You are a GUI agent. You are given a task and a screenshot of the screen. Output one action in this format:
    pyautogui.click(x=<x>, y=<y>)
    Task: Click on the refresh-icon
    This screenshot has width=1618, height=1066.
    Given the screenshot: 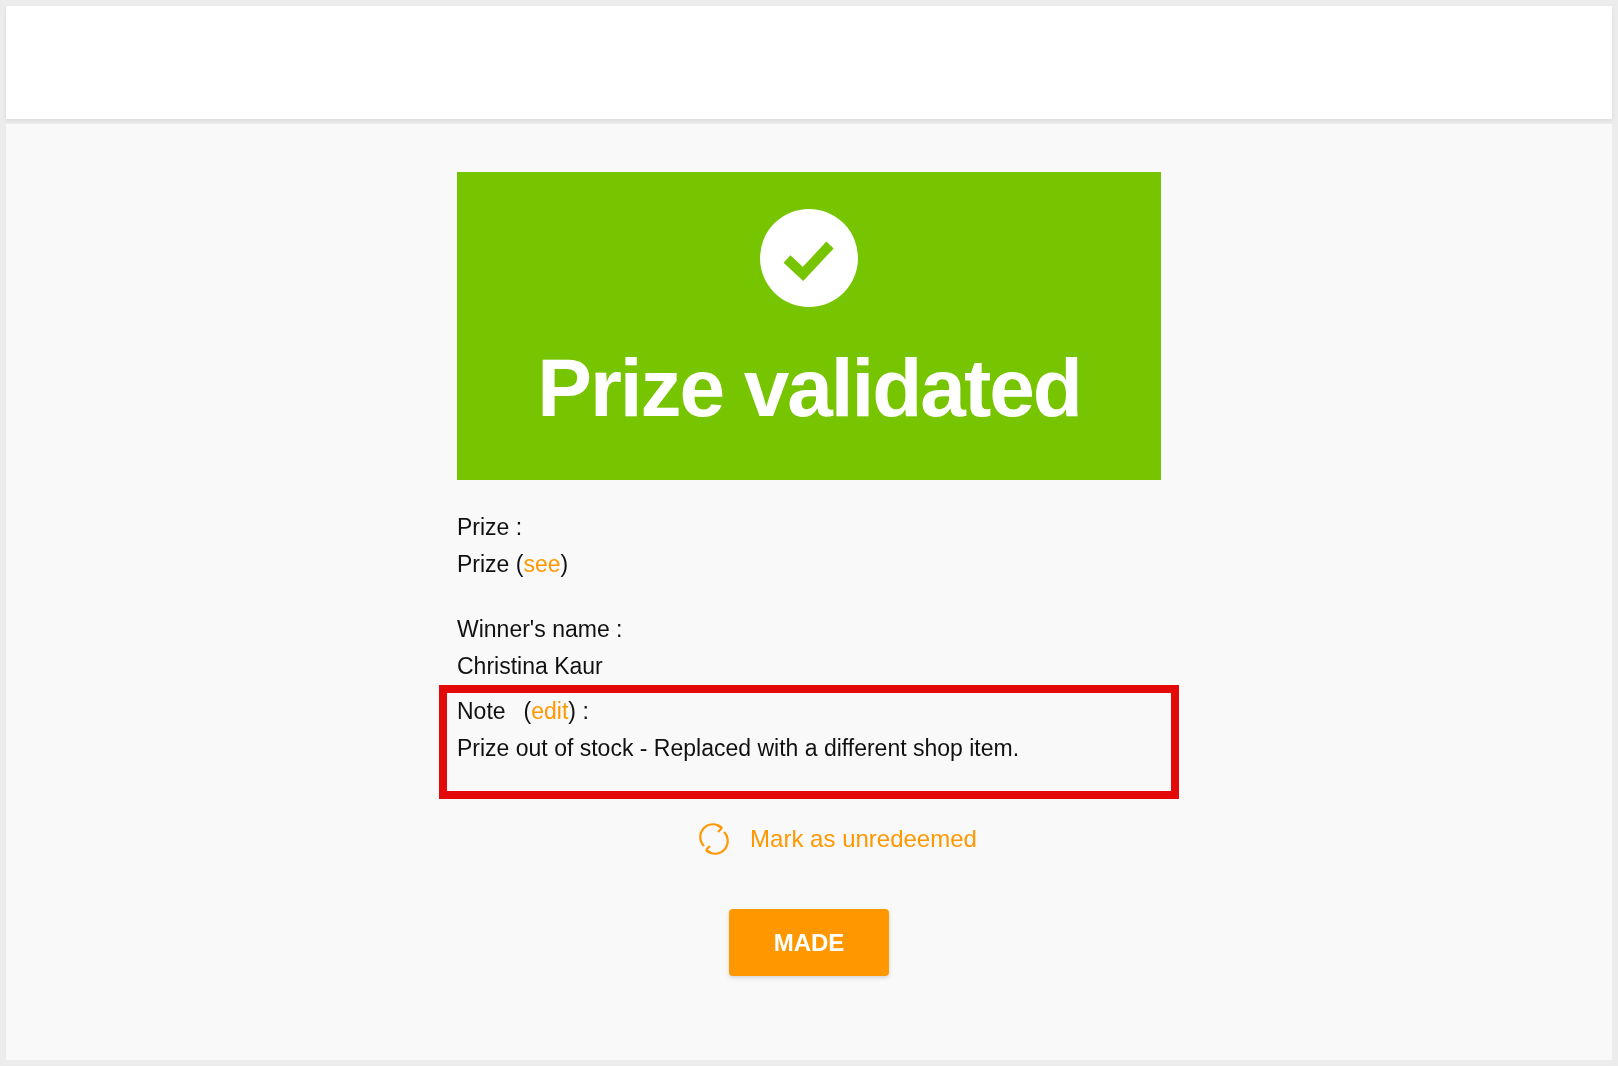 What is the action you would take?
    pyautogui.click(x=714, y=839)
    